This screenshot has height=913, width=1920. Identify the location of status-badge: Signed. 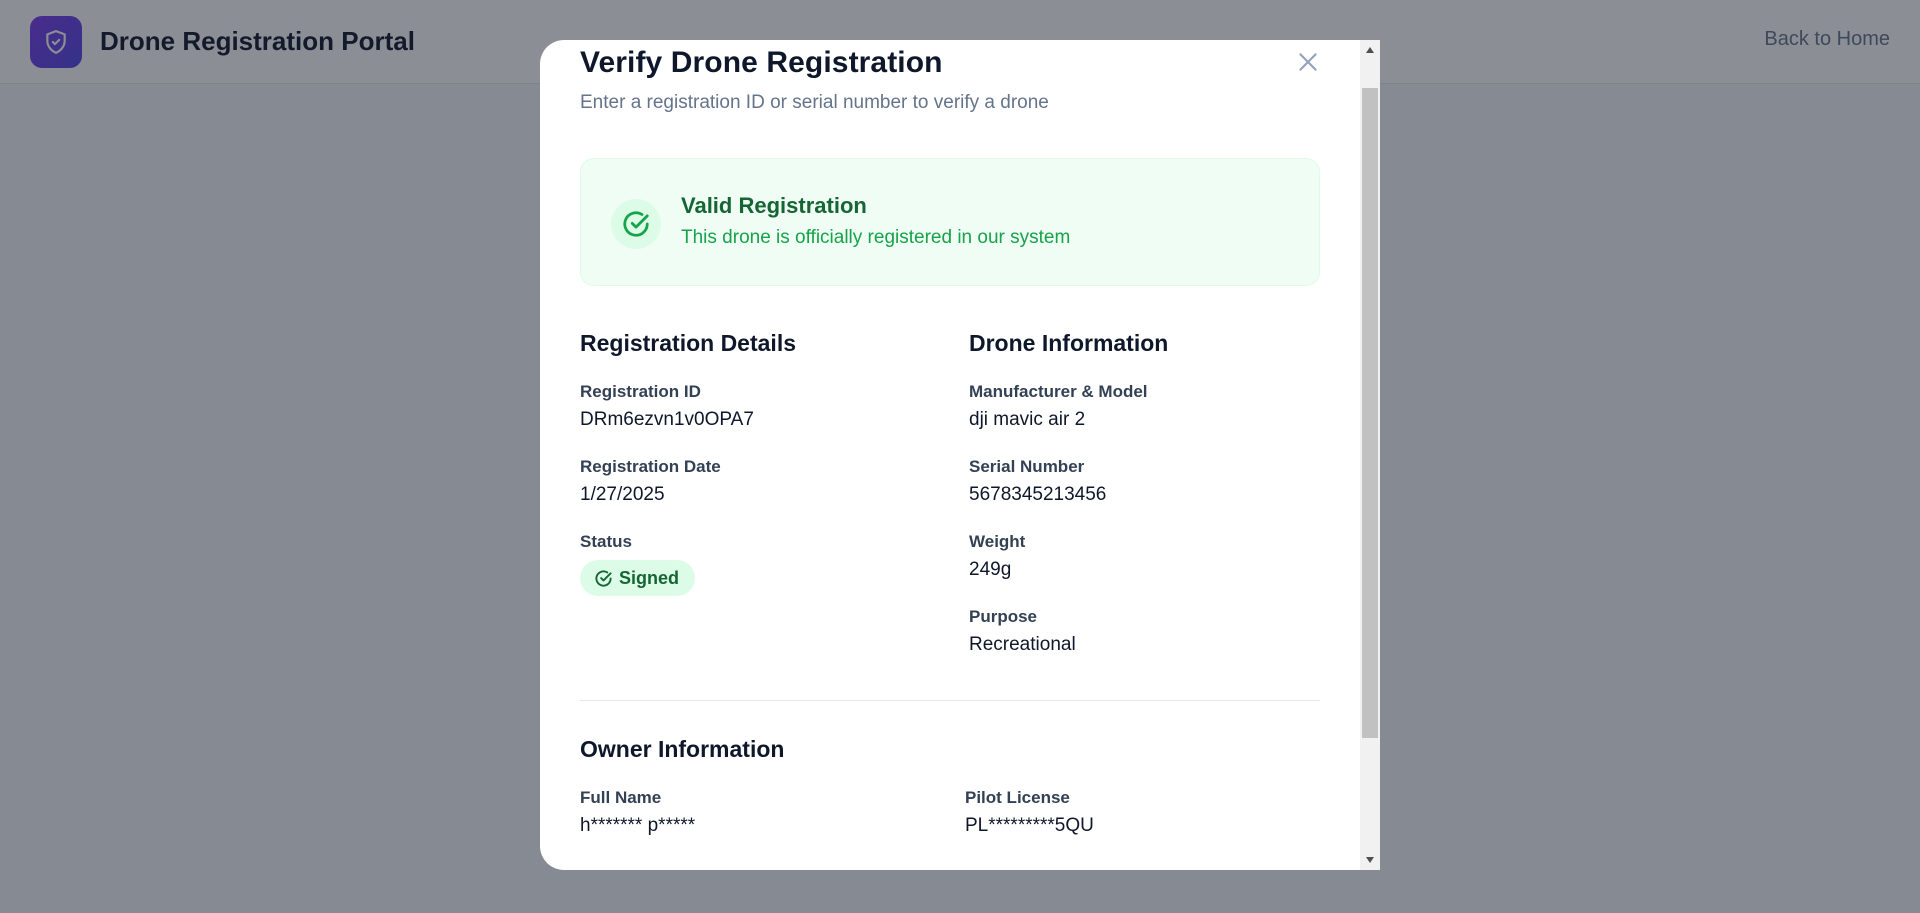
(638, 578).